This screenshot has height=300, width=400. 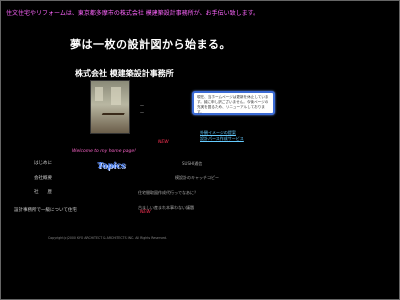 What do you see at coordinates (43, 163) in the screenshot?
I see `nav-link-intro: はじめに` at bounding box center [43, 163].